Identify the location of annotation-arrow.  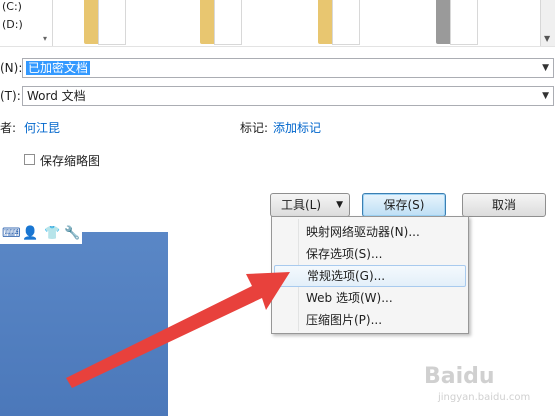
(178, 330).